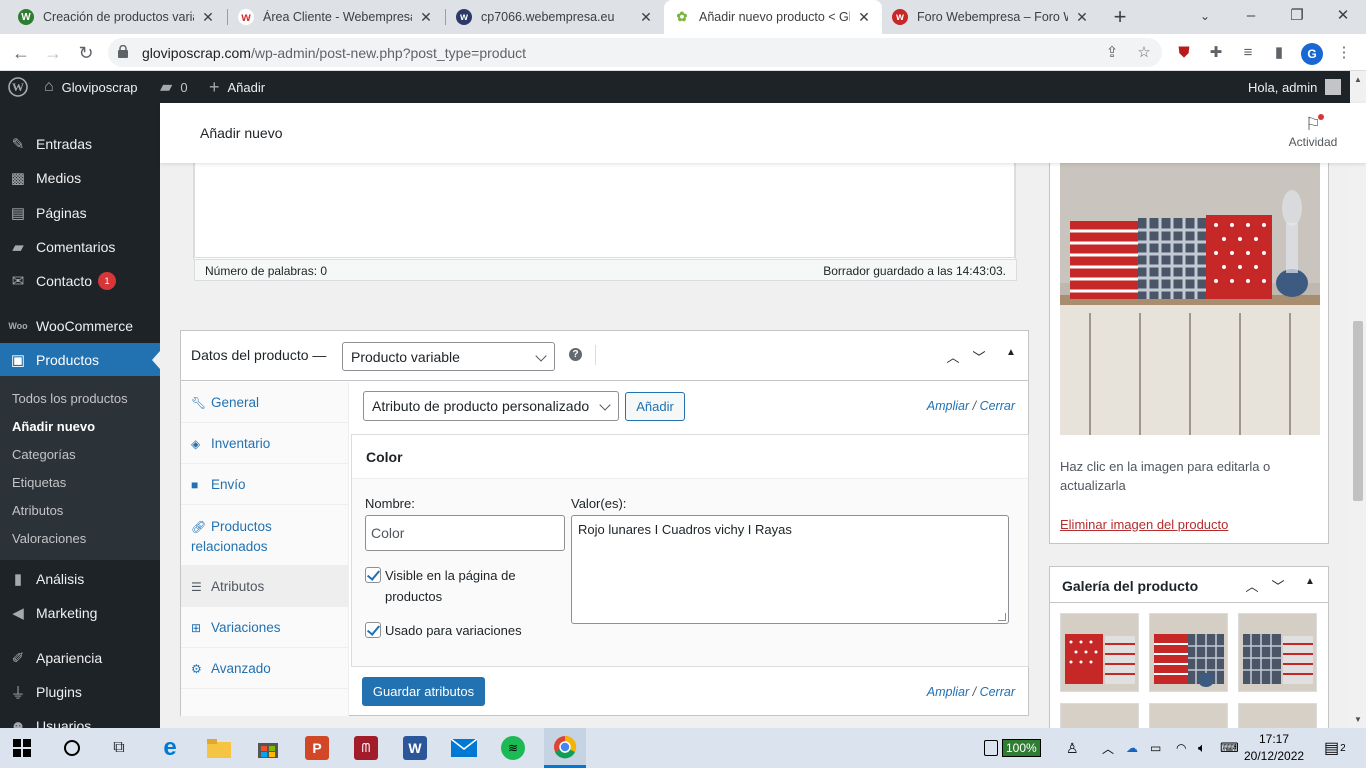  I want to click on tab-variaciones: ⊞ Variaciones, so click(265, 627).